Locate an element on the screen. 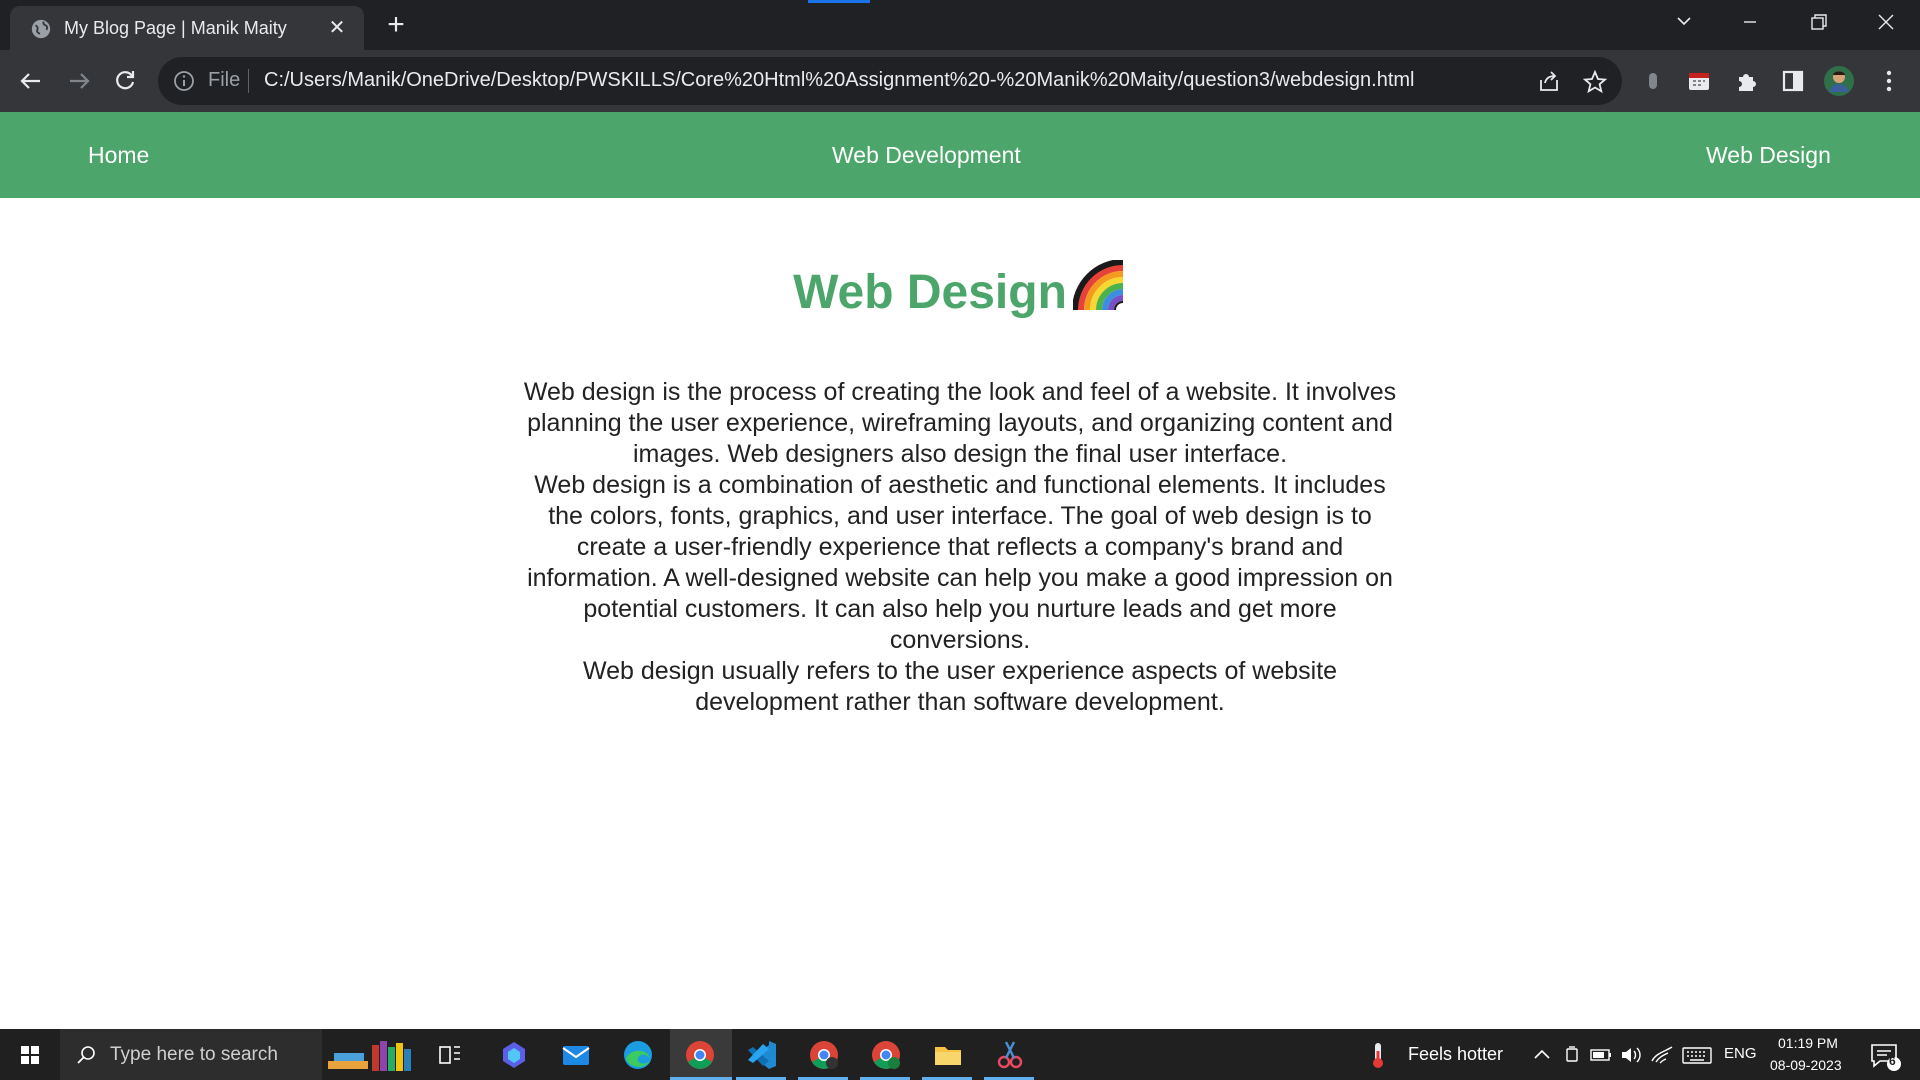 Image resolution: width=1920 pixels, height=1080 pixels. browser-tabstrip: My Blog Page | Manik Maity ✕ + is located at coordinates (960, 25).